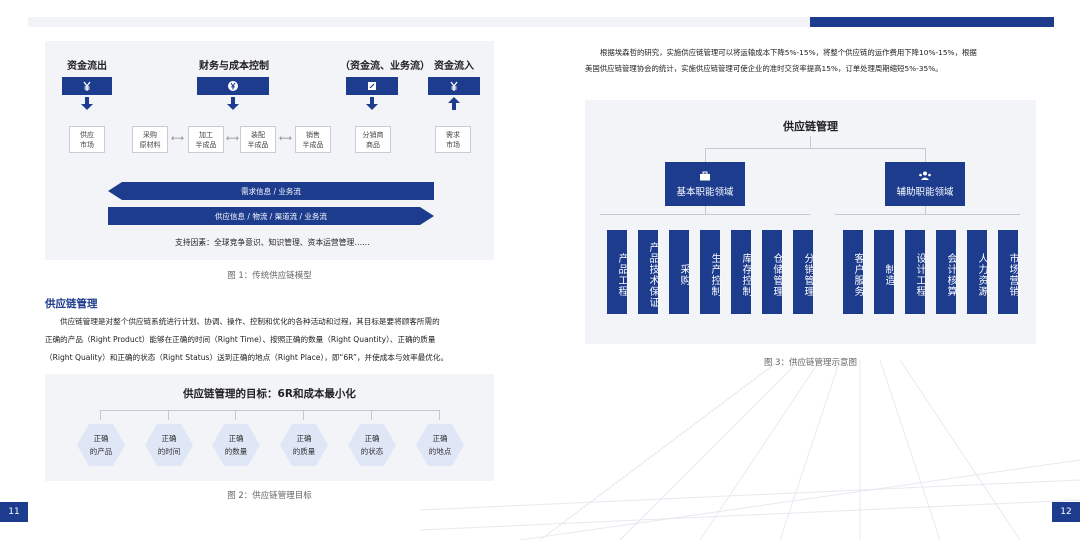 The height and width of the screenshot is (540, 1080). I want to click on item-design-engineering: 设计工程, so click(915, 272).